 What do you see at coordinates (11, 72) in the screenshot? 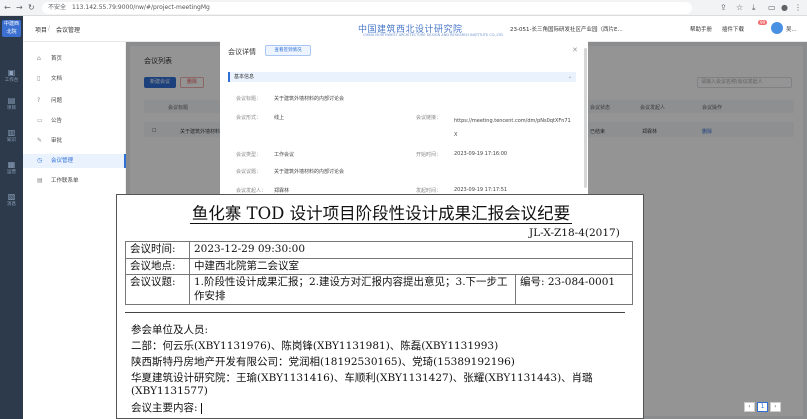
I see `desktop-icon: ▣` at bounding box center [11, 72].